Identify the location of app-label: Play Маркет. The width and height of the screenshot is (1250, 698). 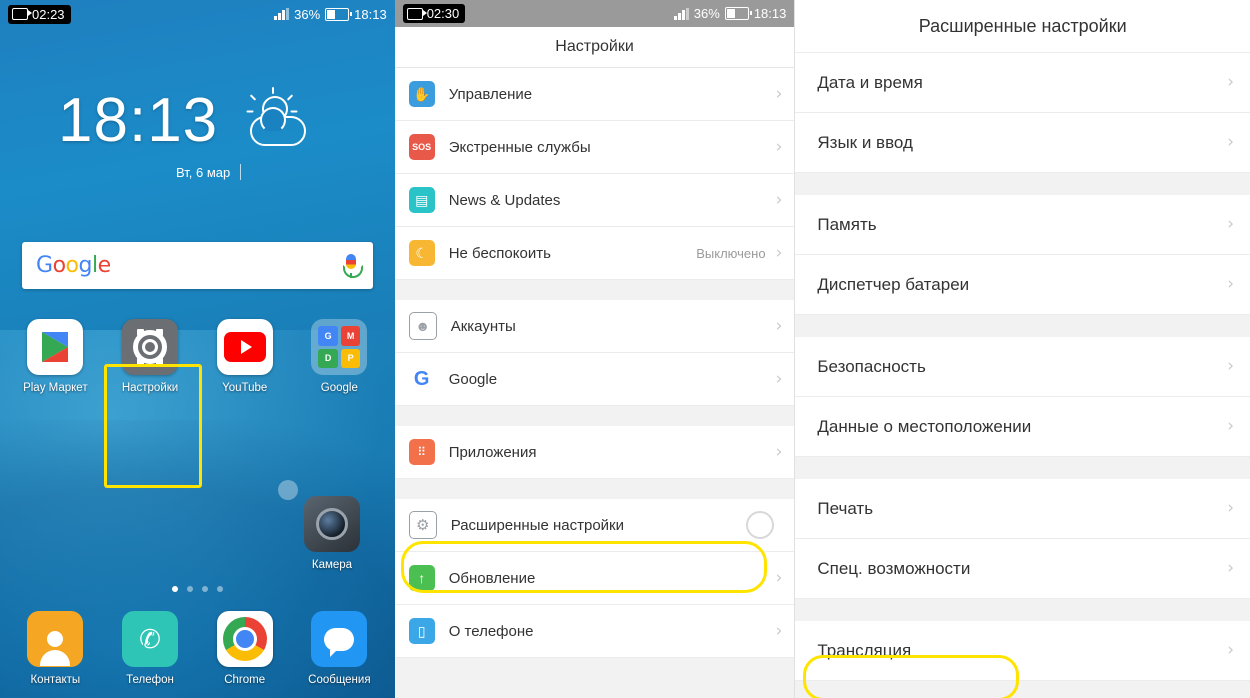
(55, 388).